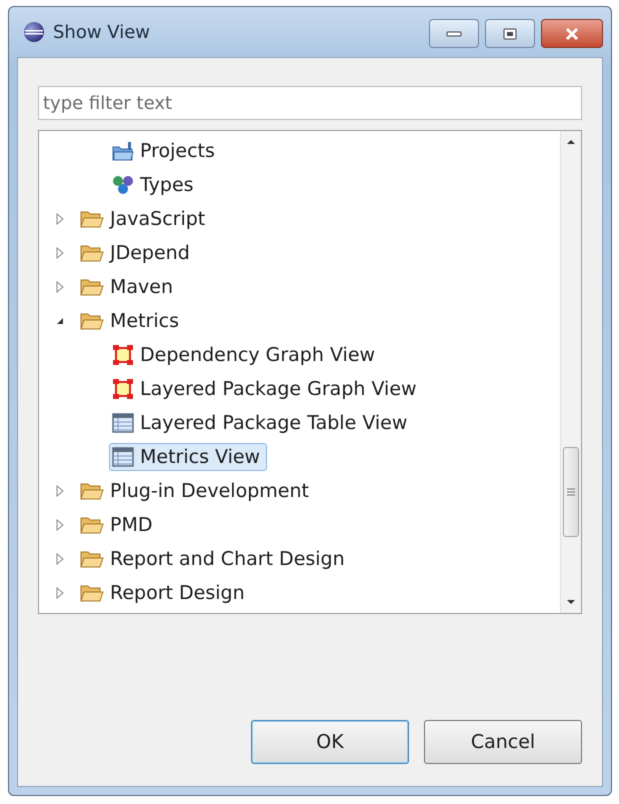 The height and width of the screenshot is (804, 619). I want to click on minimize-button, so click(454, 33).